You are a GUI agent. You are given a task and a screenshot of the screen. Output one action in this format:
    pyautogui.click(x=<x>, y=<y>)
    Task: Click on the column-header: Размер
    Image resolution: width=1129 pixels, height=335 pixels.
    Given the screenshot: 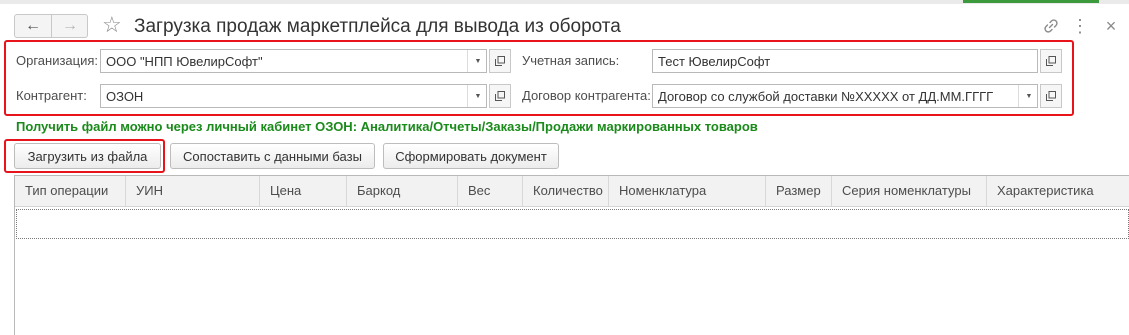 What is the action you would take?
    pyautogui.click(x=799, y=191)
    